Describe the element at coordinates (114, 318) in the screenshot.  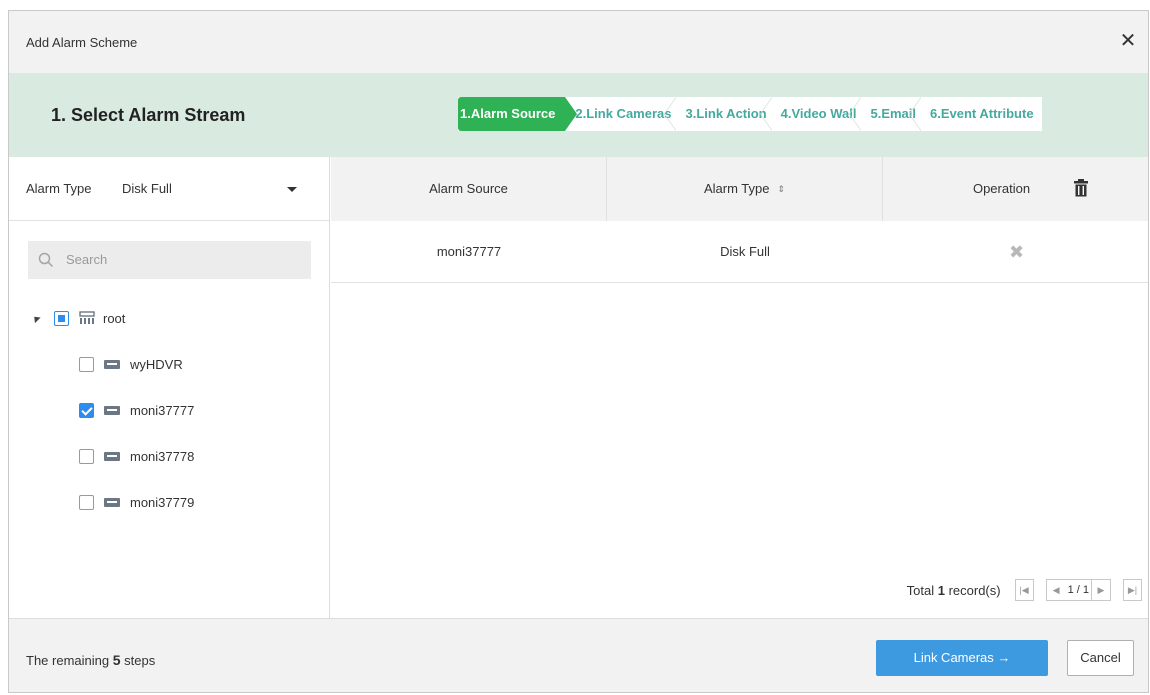
I see `tree-node-label: root` at that location.